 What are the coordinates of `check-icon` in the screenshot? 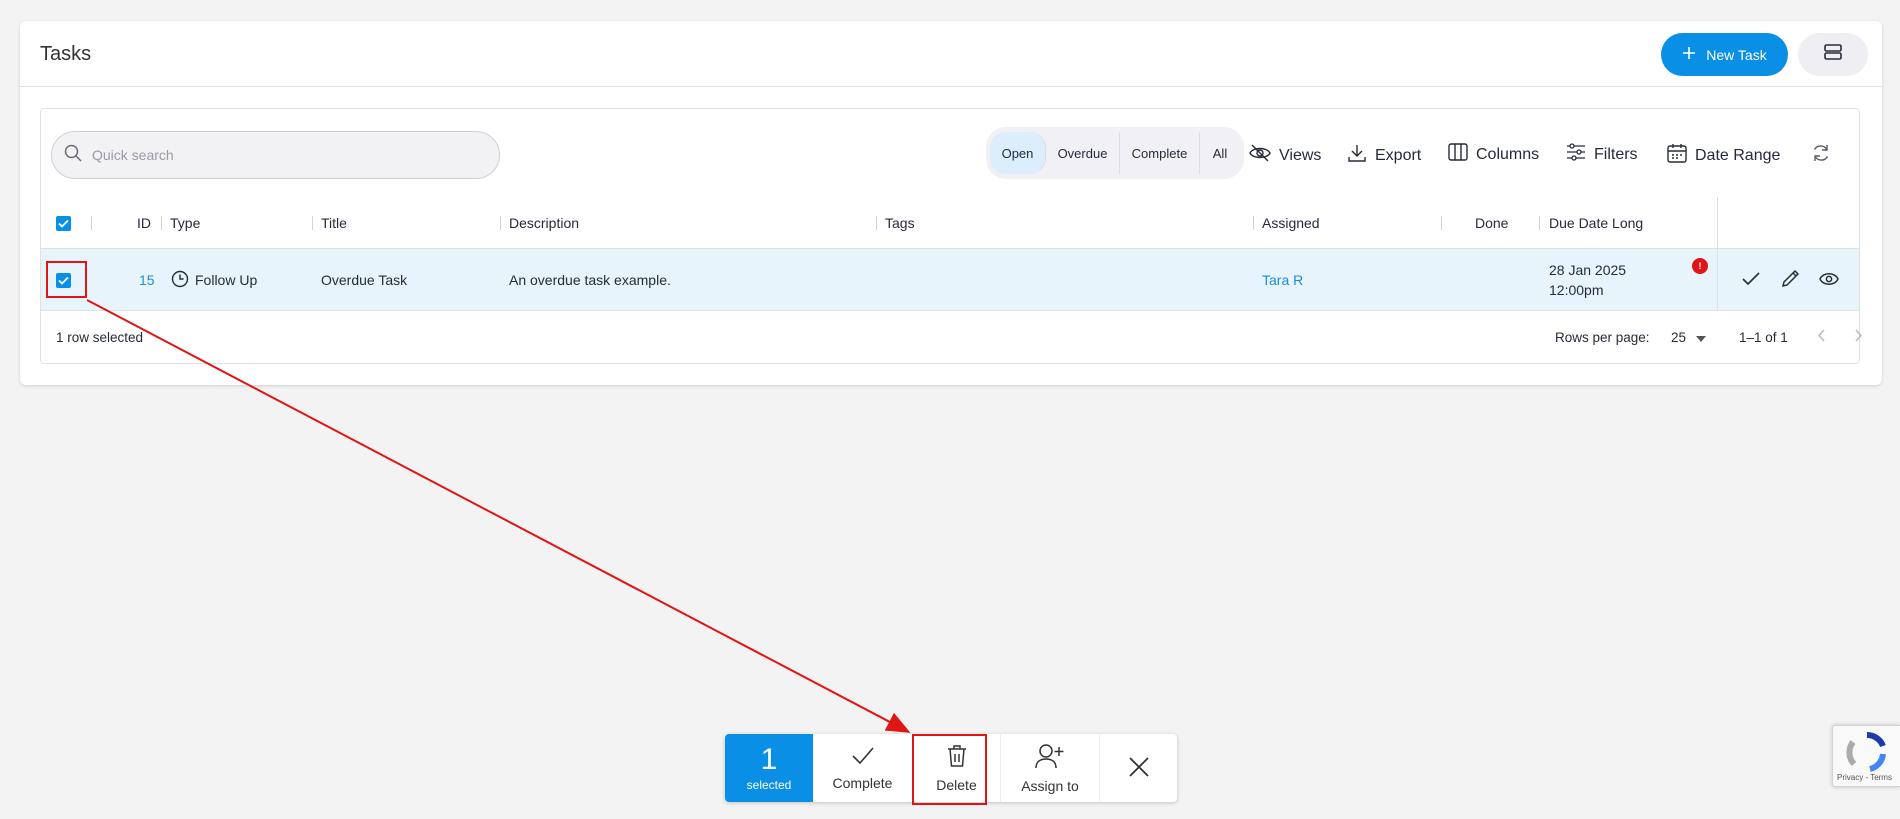 It's located at (863, 757).